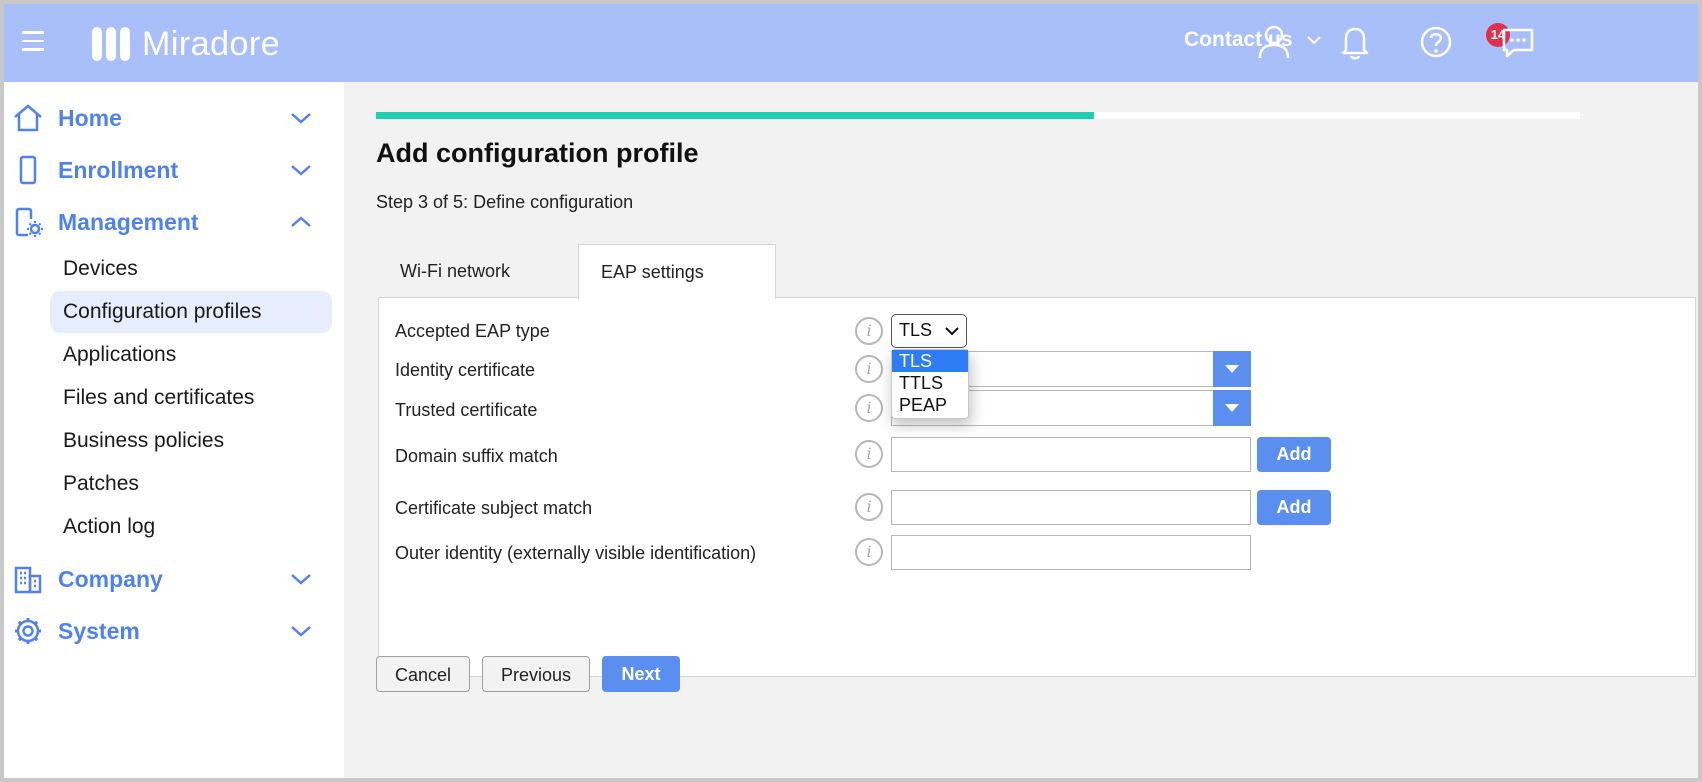  Describe the element at coordinates (536, 674) in the screenshot. I see `previous-button: Previous` at that location.